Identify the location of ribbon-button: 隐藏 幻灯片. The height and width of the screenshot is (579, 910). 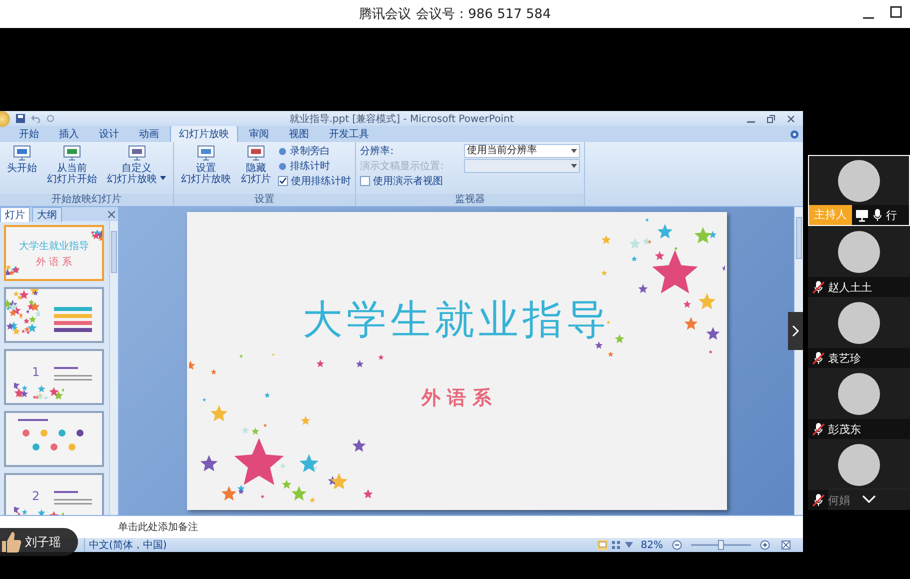
(256, 165).